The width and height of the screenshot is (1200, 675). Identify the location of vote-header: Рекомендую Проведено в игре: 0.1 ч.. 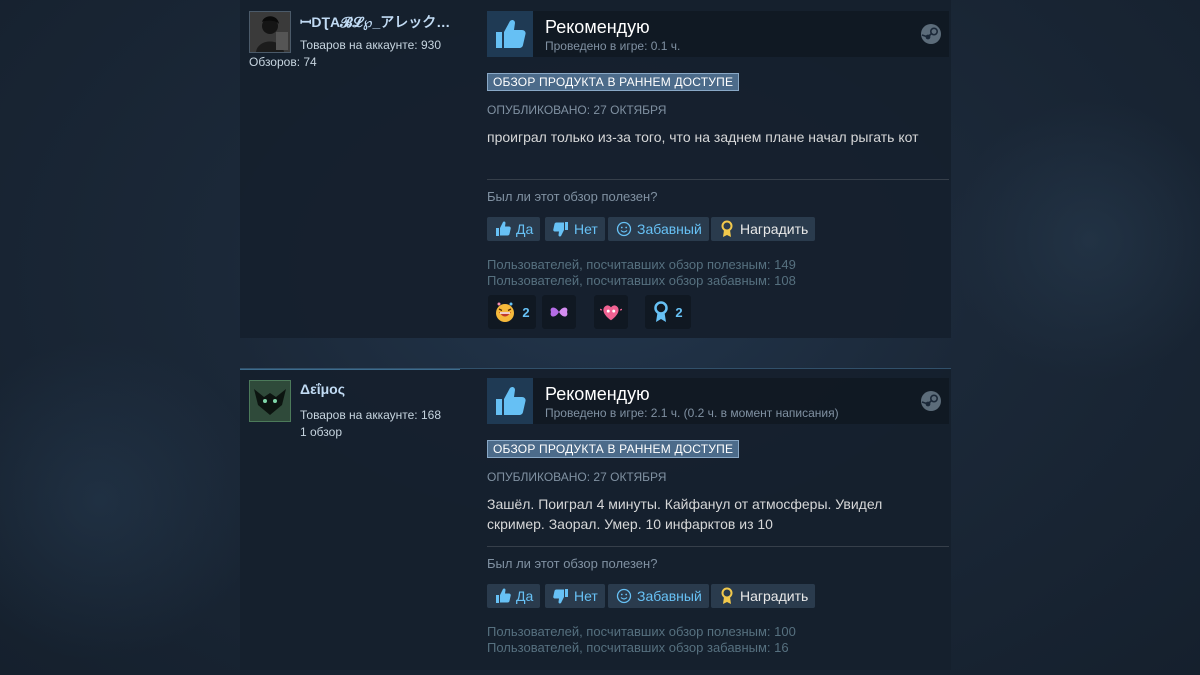
(718, 34).